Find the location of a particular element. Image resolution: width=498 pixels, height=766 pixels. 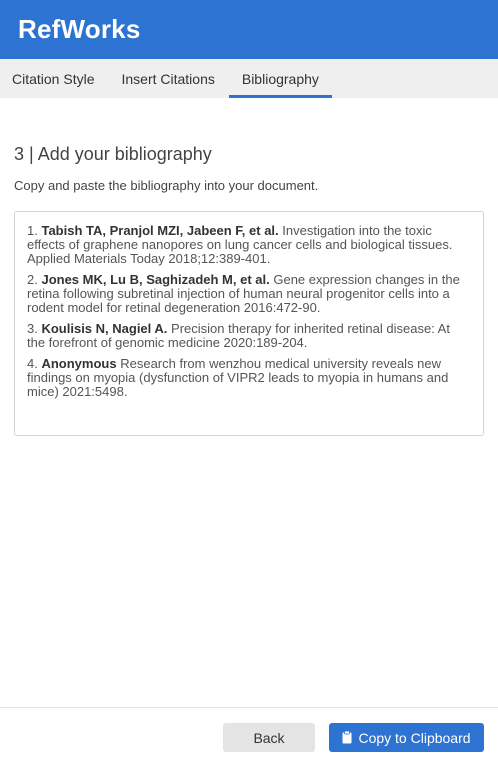

tab-label: Citation Style is located at coordinates (53, 78).